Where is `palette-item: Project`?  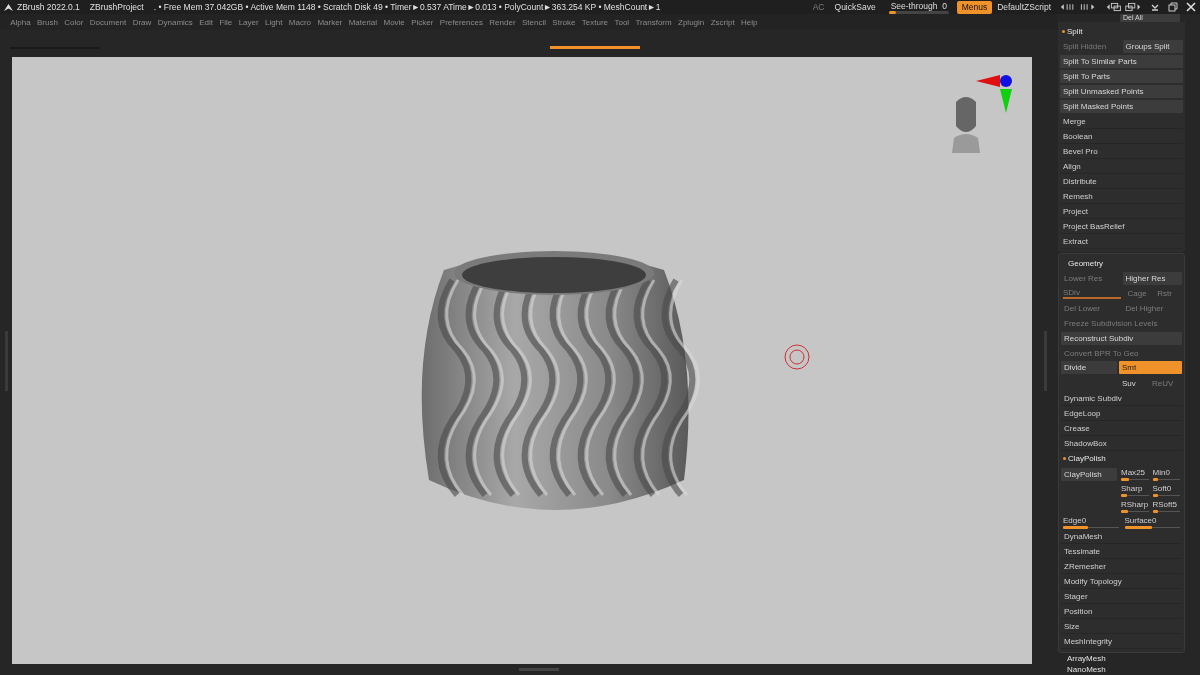
palette-item: Project is located at coordinates (1121, 211).